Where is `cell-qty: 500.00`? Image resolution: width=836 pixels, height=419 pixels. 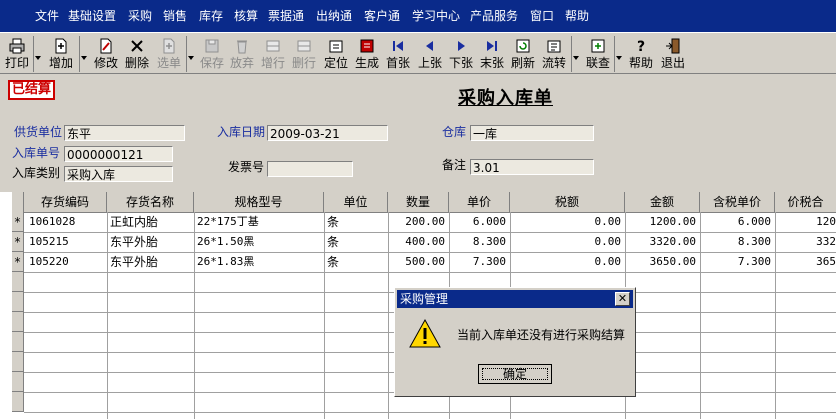
cell-qty: 500.00 is located at coordinates (417, 262).